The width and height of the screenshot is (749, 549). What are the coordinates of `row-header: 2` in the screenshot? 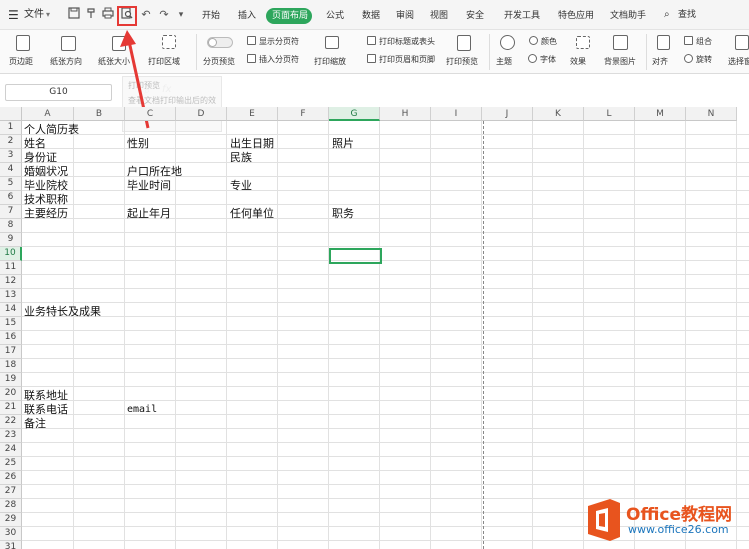 It's located at (11, 142).